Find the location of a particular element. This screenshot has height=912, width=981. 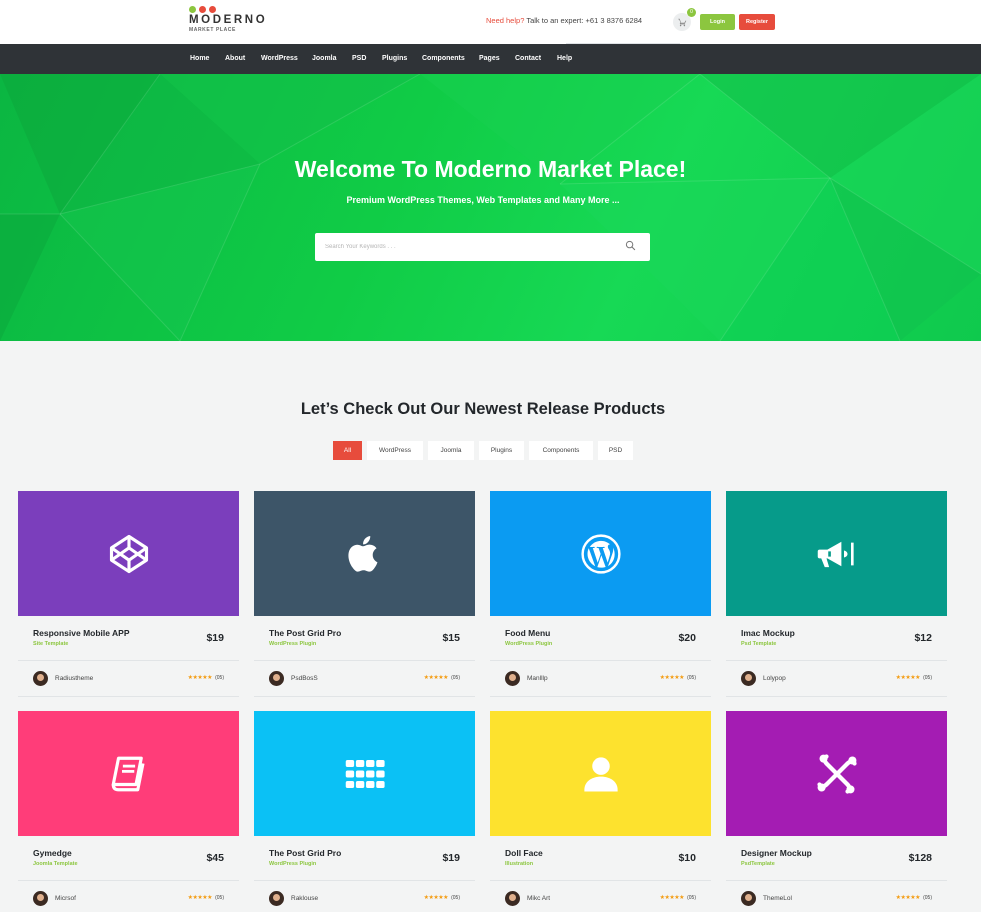

author-name: PsdBosS is located at coordinates (304, 678).